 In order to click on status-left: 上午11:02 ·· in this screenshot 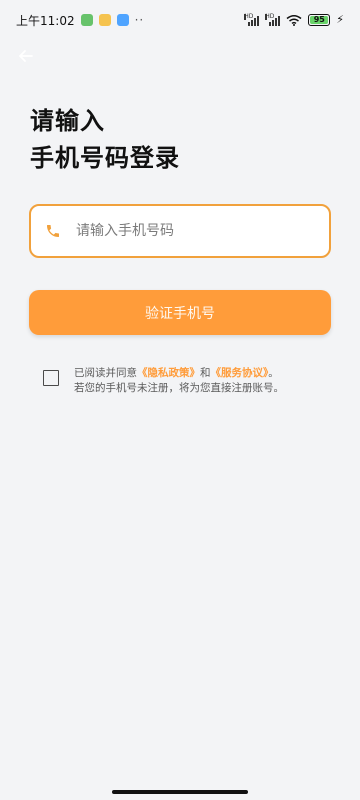, I will do `click(80, 20)`.